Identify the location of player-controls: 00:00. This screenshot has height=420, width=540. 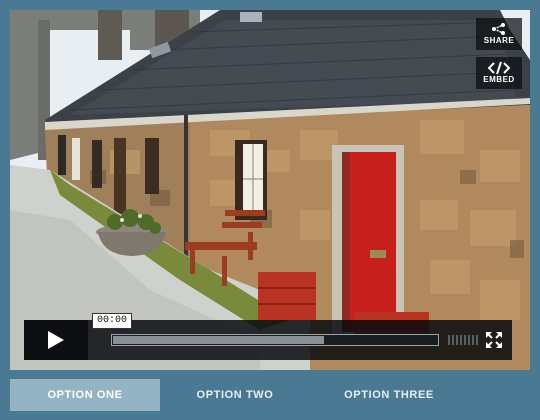
(268, 336).